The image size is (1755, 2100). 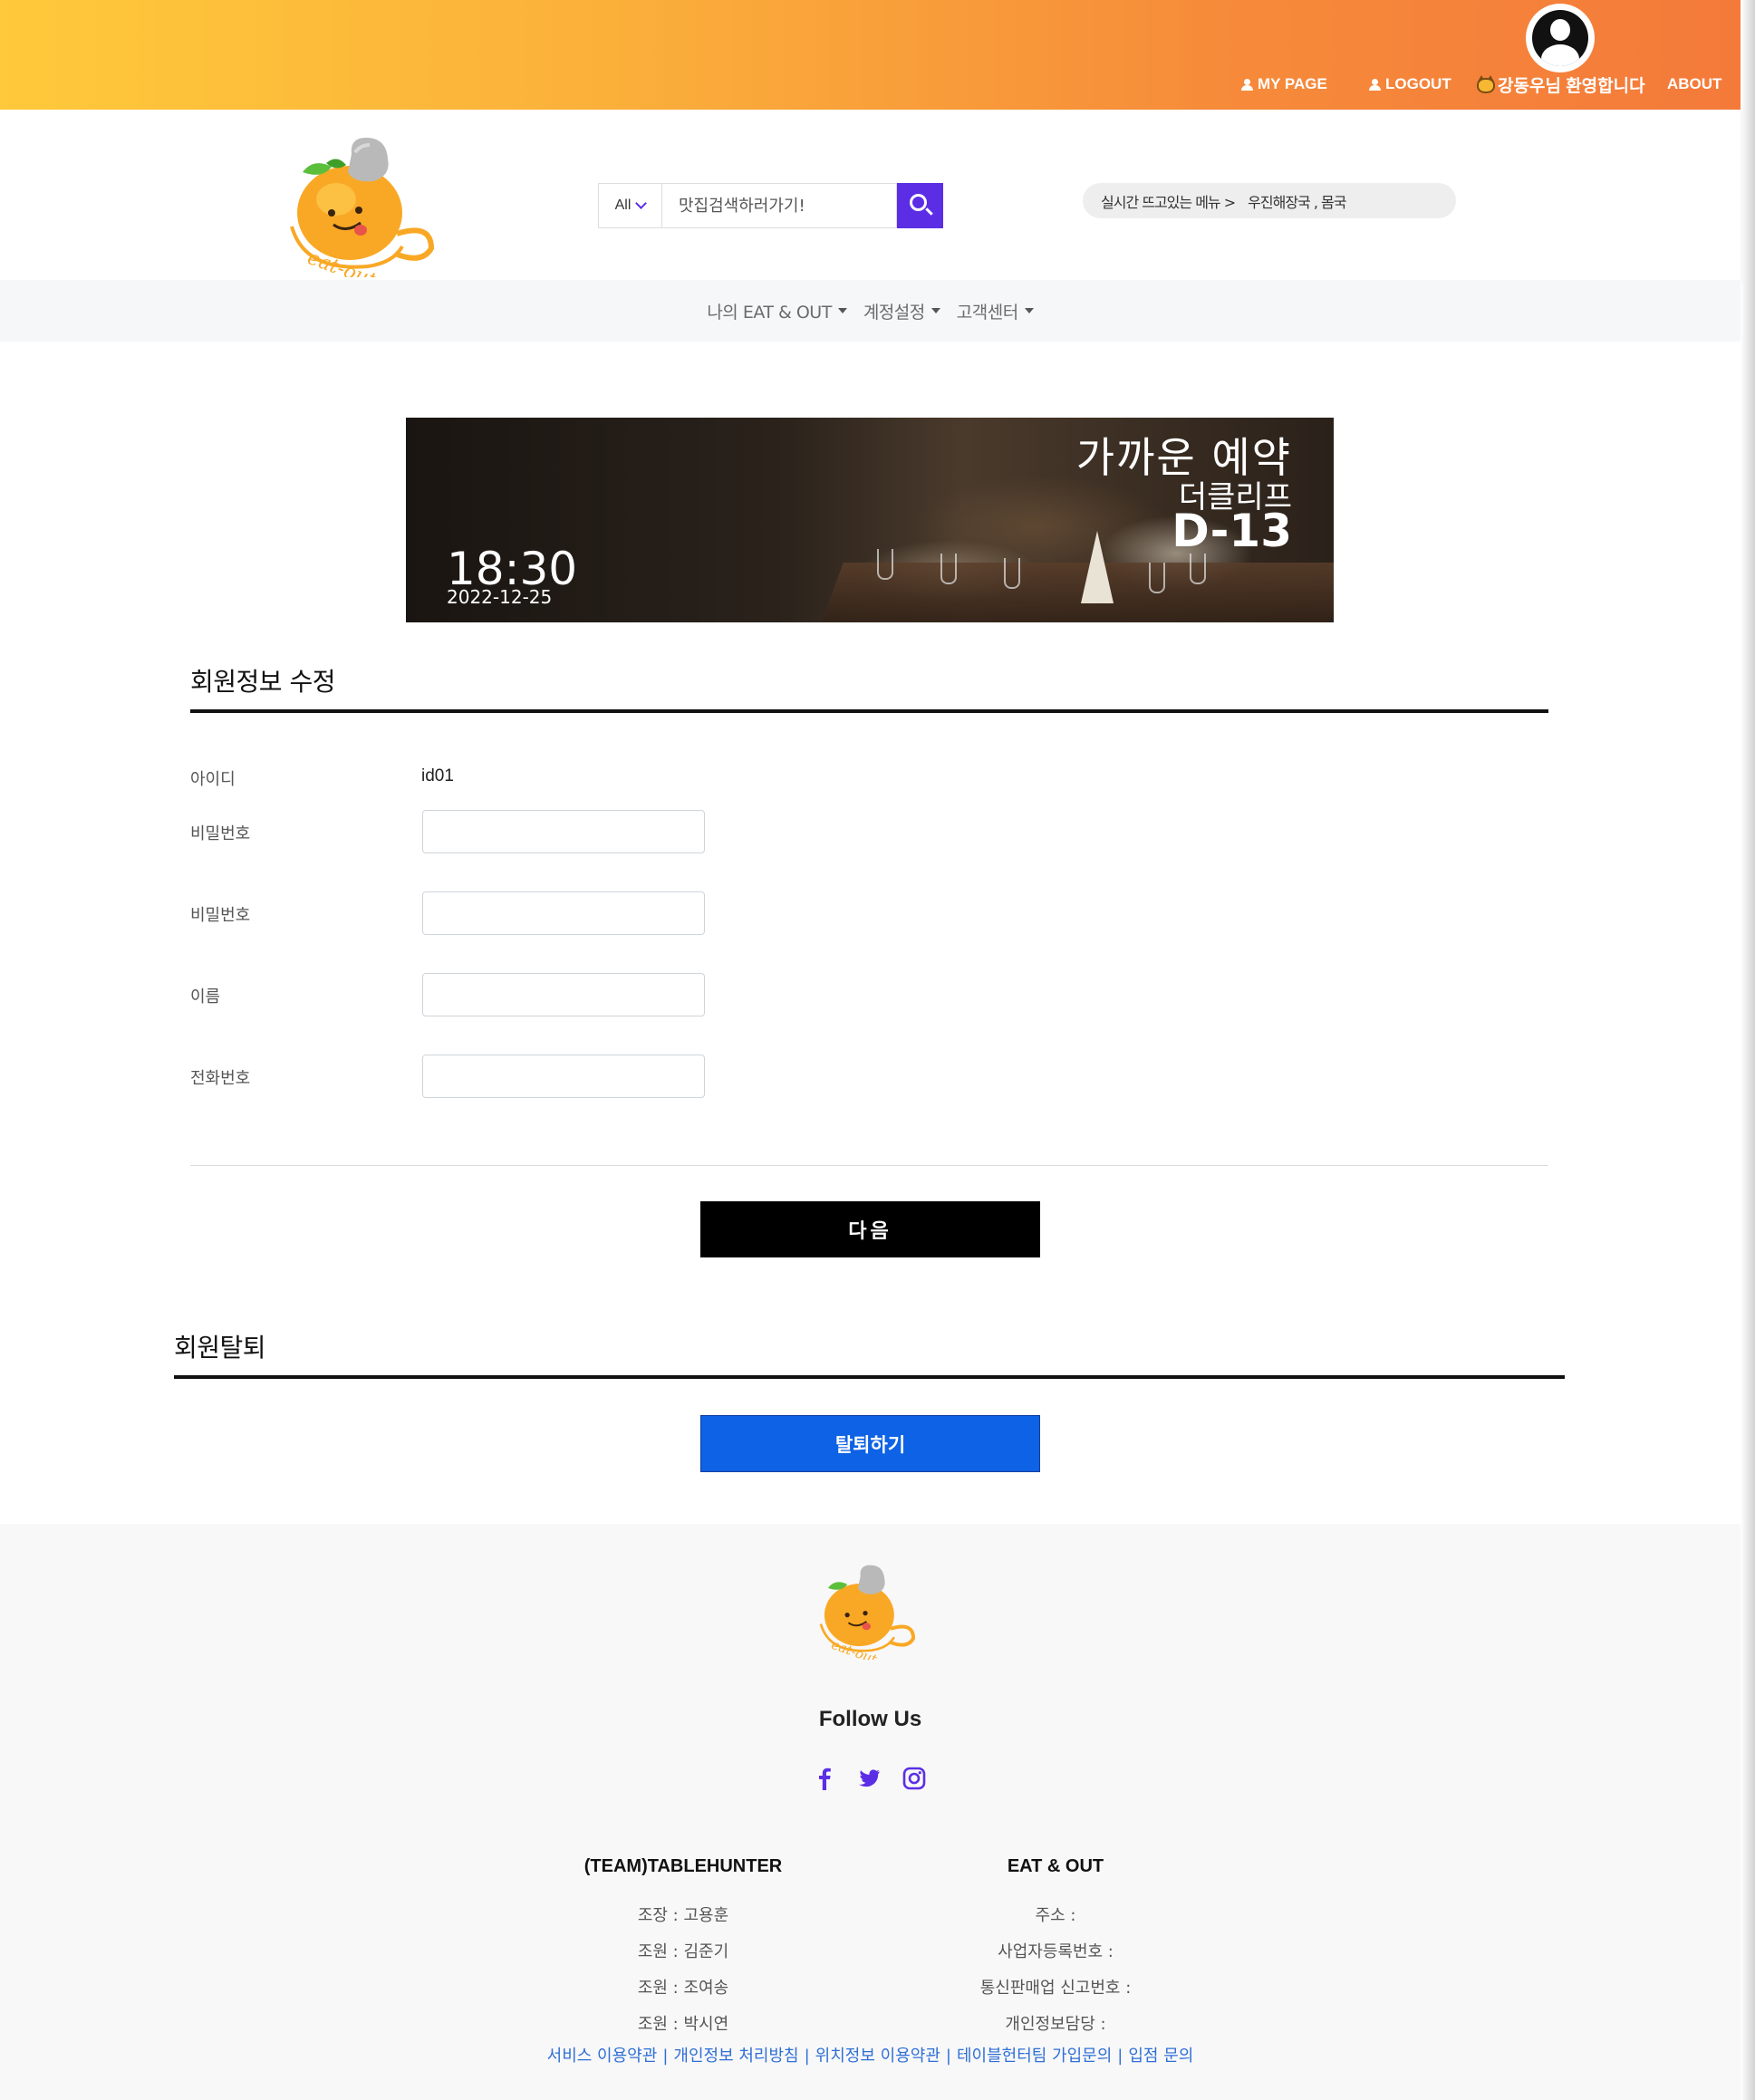 What do you see at coordinates (869, 1778) in the screenshot?
I see `twitter-icon` at bounding box center [869, 1778].